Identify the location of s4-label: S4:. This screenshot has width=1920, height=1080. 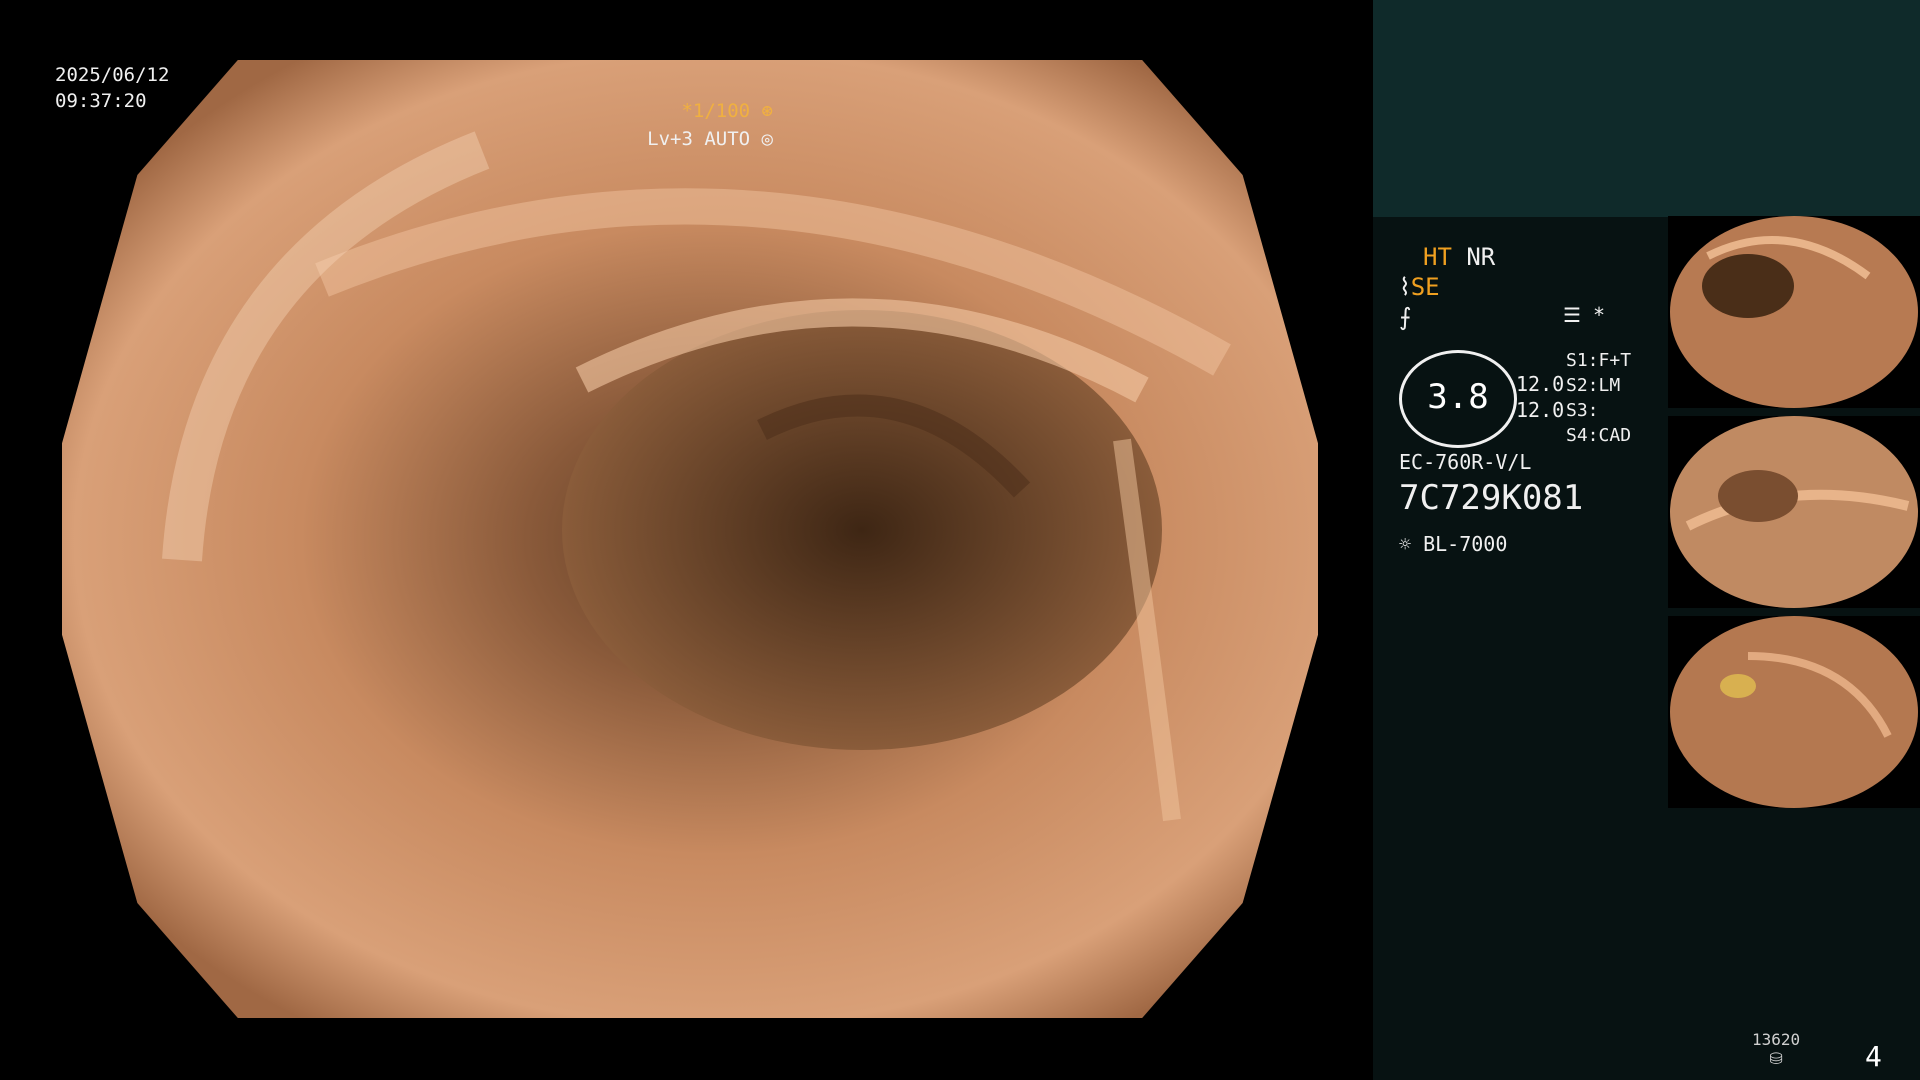
(1582, 435).